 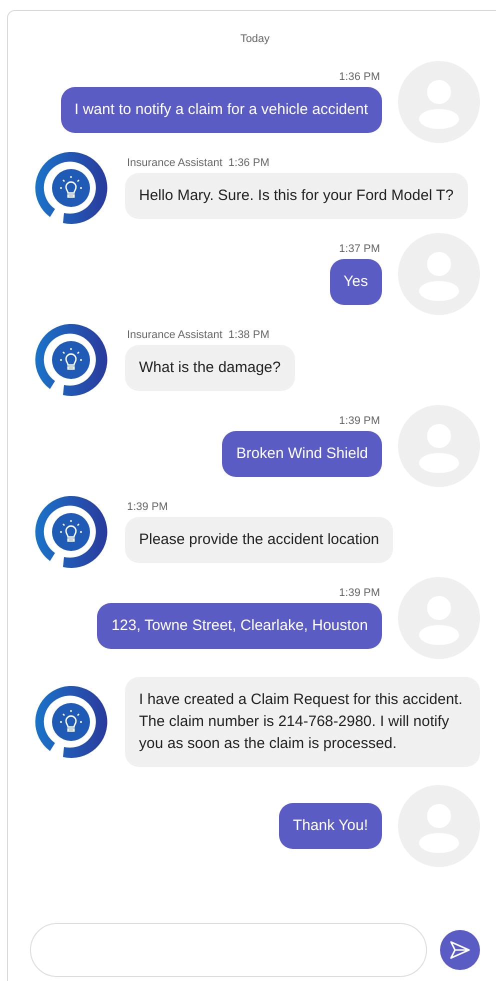 I want to click on message-bubble: Thank You!, so click(x=330, y=826).